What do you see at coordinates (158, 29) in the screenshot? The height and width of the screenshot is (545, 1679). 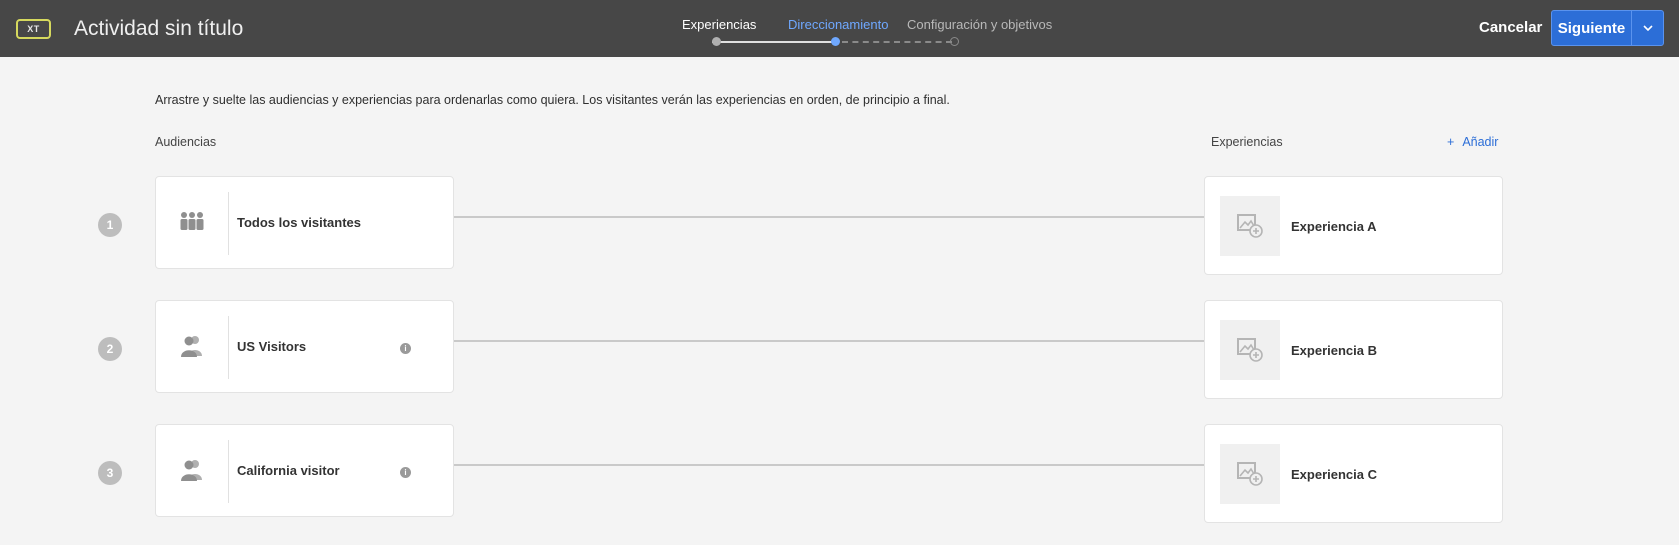 I see `activity-title: Actividad sin título` at bounding box center [158, 29].